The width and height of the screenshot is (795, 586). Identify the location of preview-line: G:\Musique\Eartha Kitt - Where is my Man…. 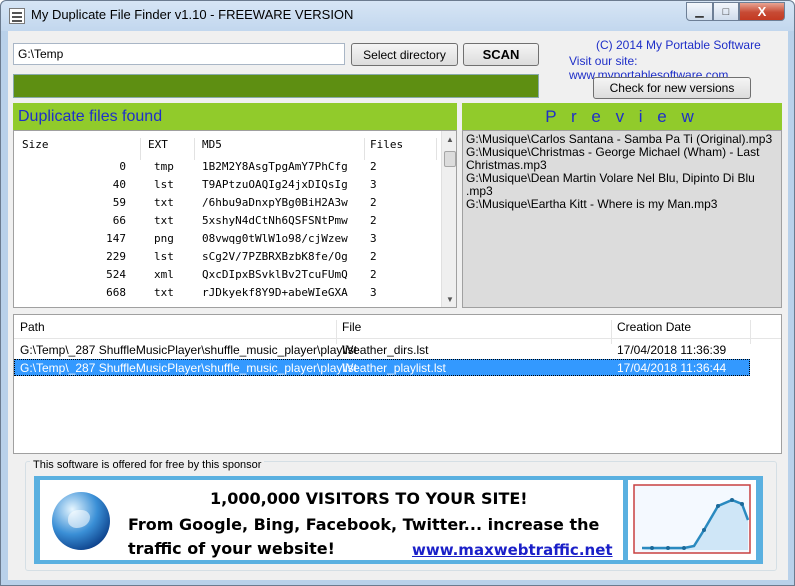
(592, 204).